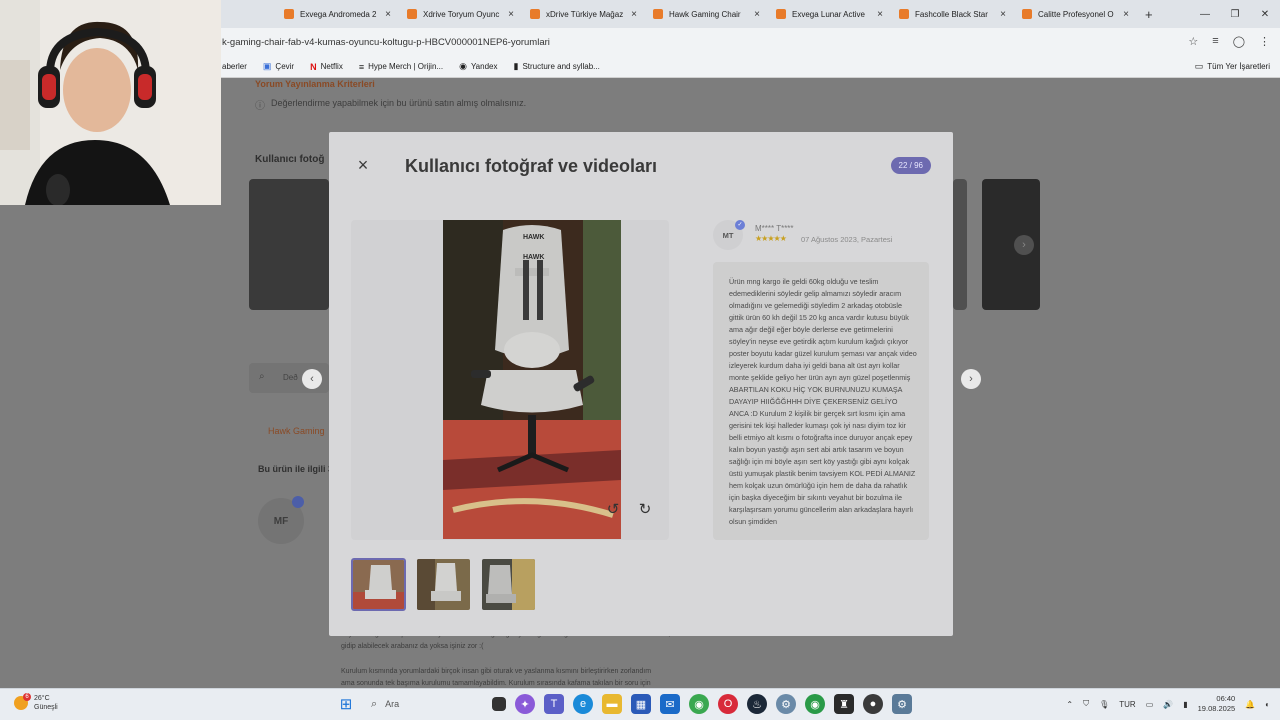 Image resolution: width=1280 pixels, height=720 pixels. What do you see at coordinates (624, 704) in the screenshot?
I see `taskbar-apps: ⊞ ⌕ Ara ✦ T e ▬ ▦ ✉ ◉ O ♨ ⚙ ◉ ♜ ● ⚙` at bounding box center [624, 704].